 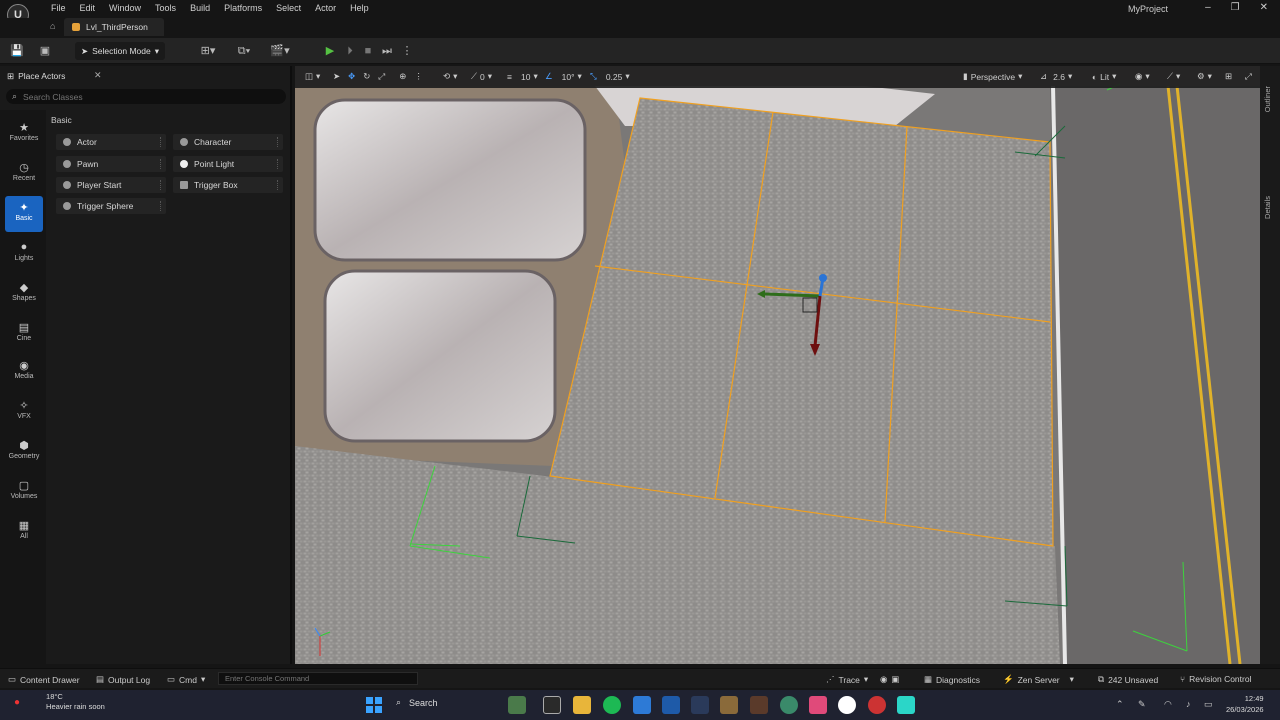 What do you see at coordinates (288, 8) in the screenshot?
I see `menu-select: Select` at bounding box center [288, 8].